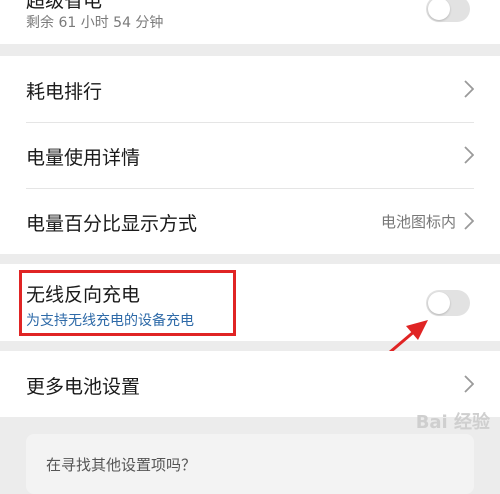 Image resolution: width=500 pixels, height=494 pixels. Describe the element at coordinates (452, 422) in the screenshot. I see `baidu-watermark: Bai 经验` at that location.